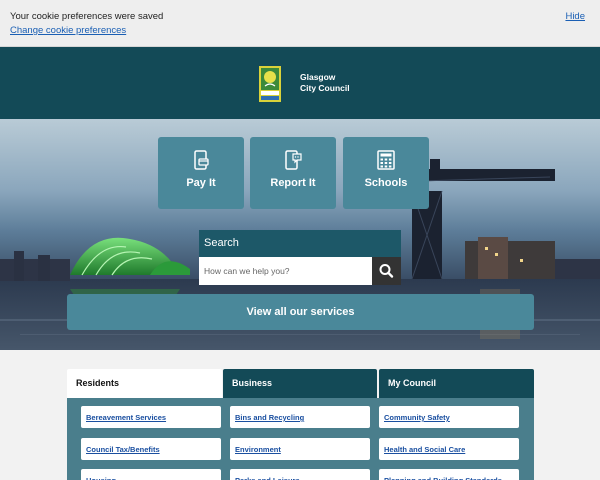 This screenshot has width=600, height=480. Describe the element at coordinates (300, 312) in the screenshot. I see `view-all-services-button: View all our services` at that location.